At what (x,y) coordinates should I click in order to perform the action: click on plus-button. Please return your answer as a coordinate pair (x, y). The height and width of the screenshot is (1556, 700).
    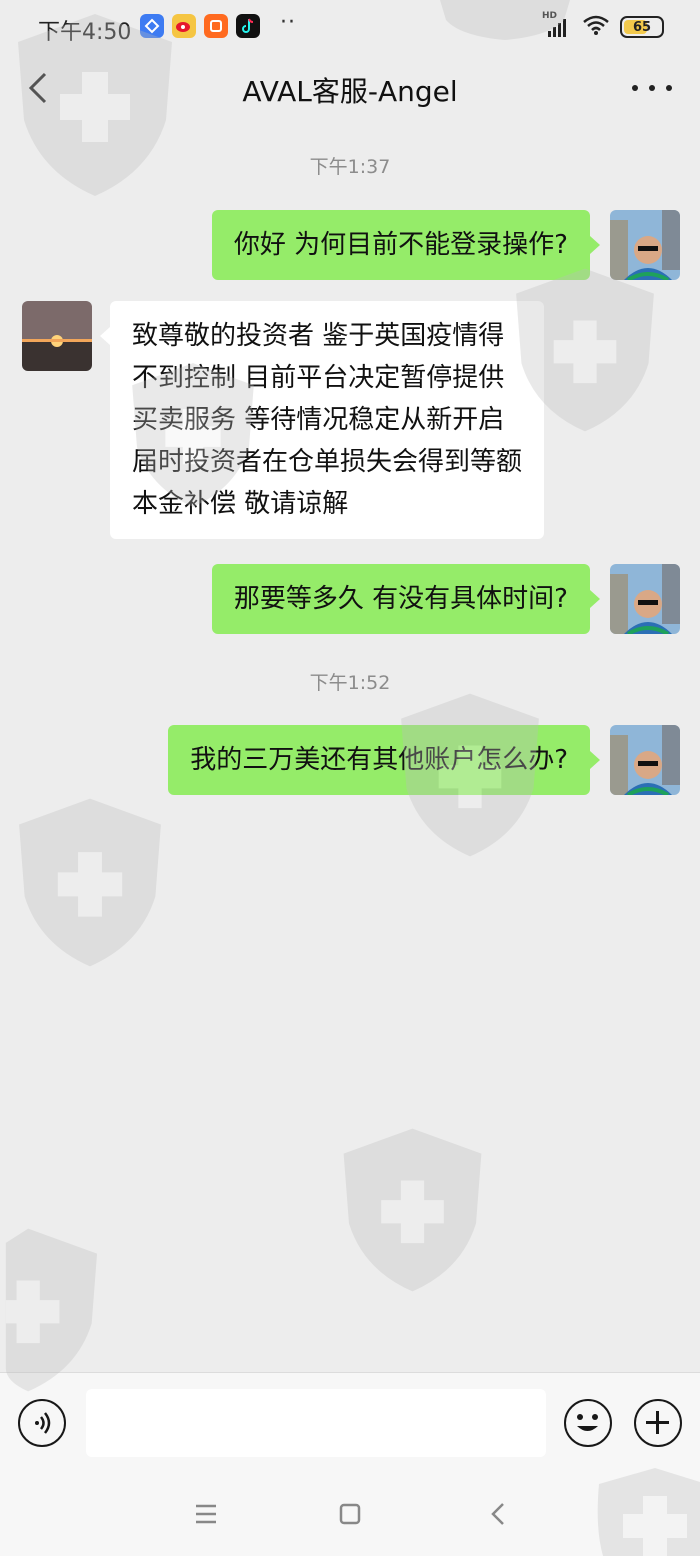
    Looking at the image, I should click on (658, 1423).